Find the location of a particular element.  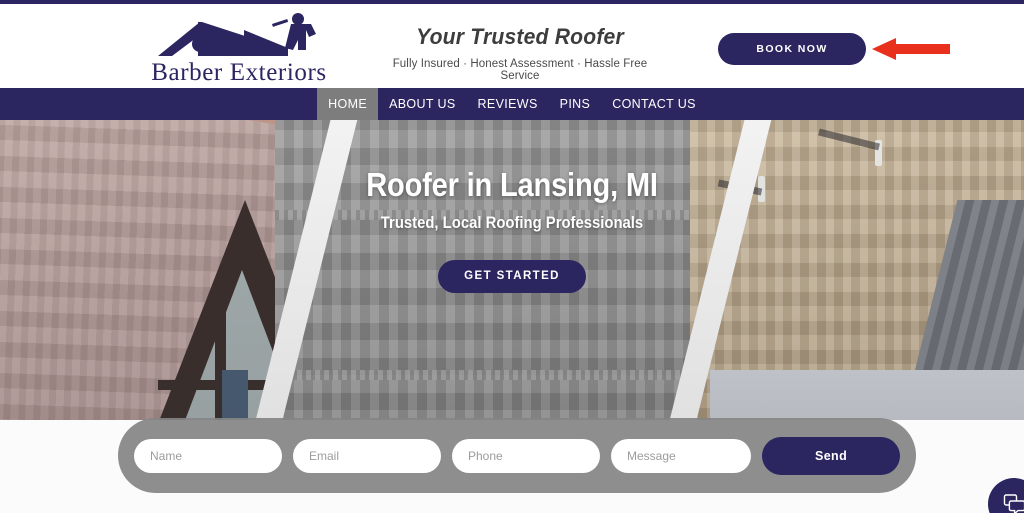

left-pointing-arrow-icon is located at coordinates (911, 49).